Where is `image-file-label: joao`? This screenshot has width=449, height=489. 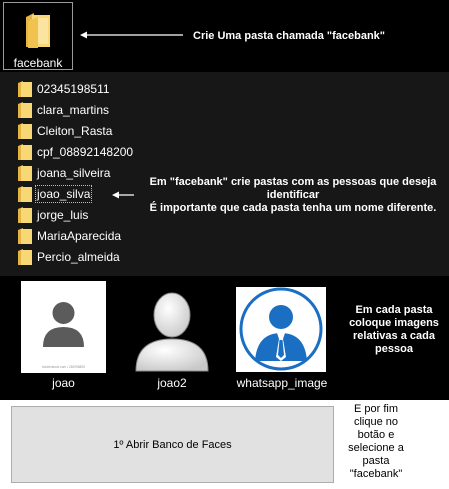
image-file-label: joao is located at coordinates (63, 383).